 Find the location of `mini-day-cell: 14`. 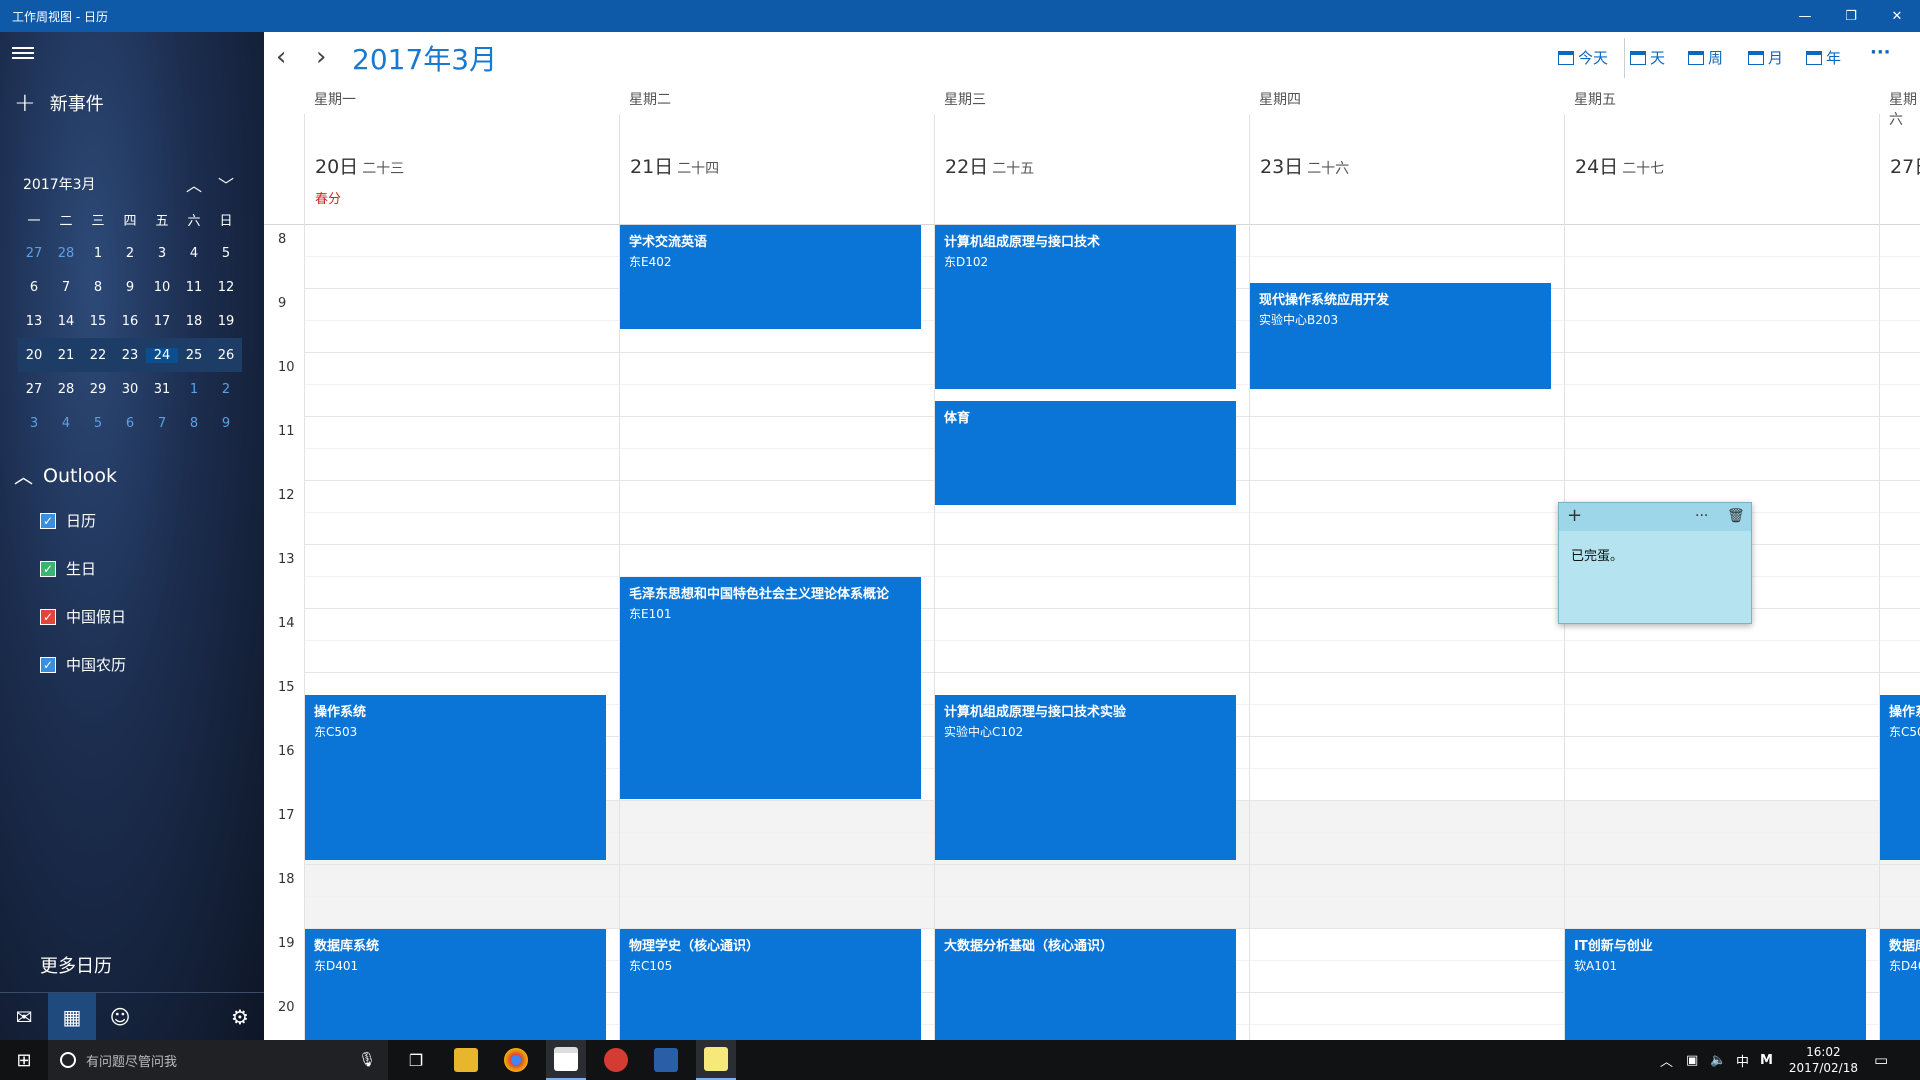

mini-day-cell: 14 is located at coordinates (66, 321).